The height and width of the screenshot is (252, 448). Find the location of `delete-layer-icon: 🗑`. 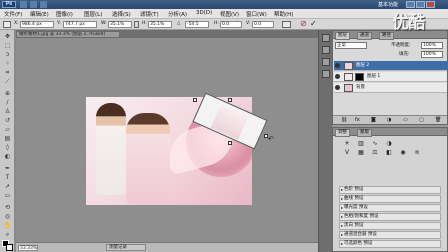

delete-layer-icon: 🗑 is located at coordinates (438, 120).